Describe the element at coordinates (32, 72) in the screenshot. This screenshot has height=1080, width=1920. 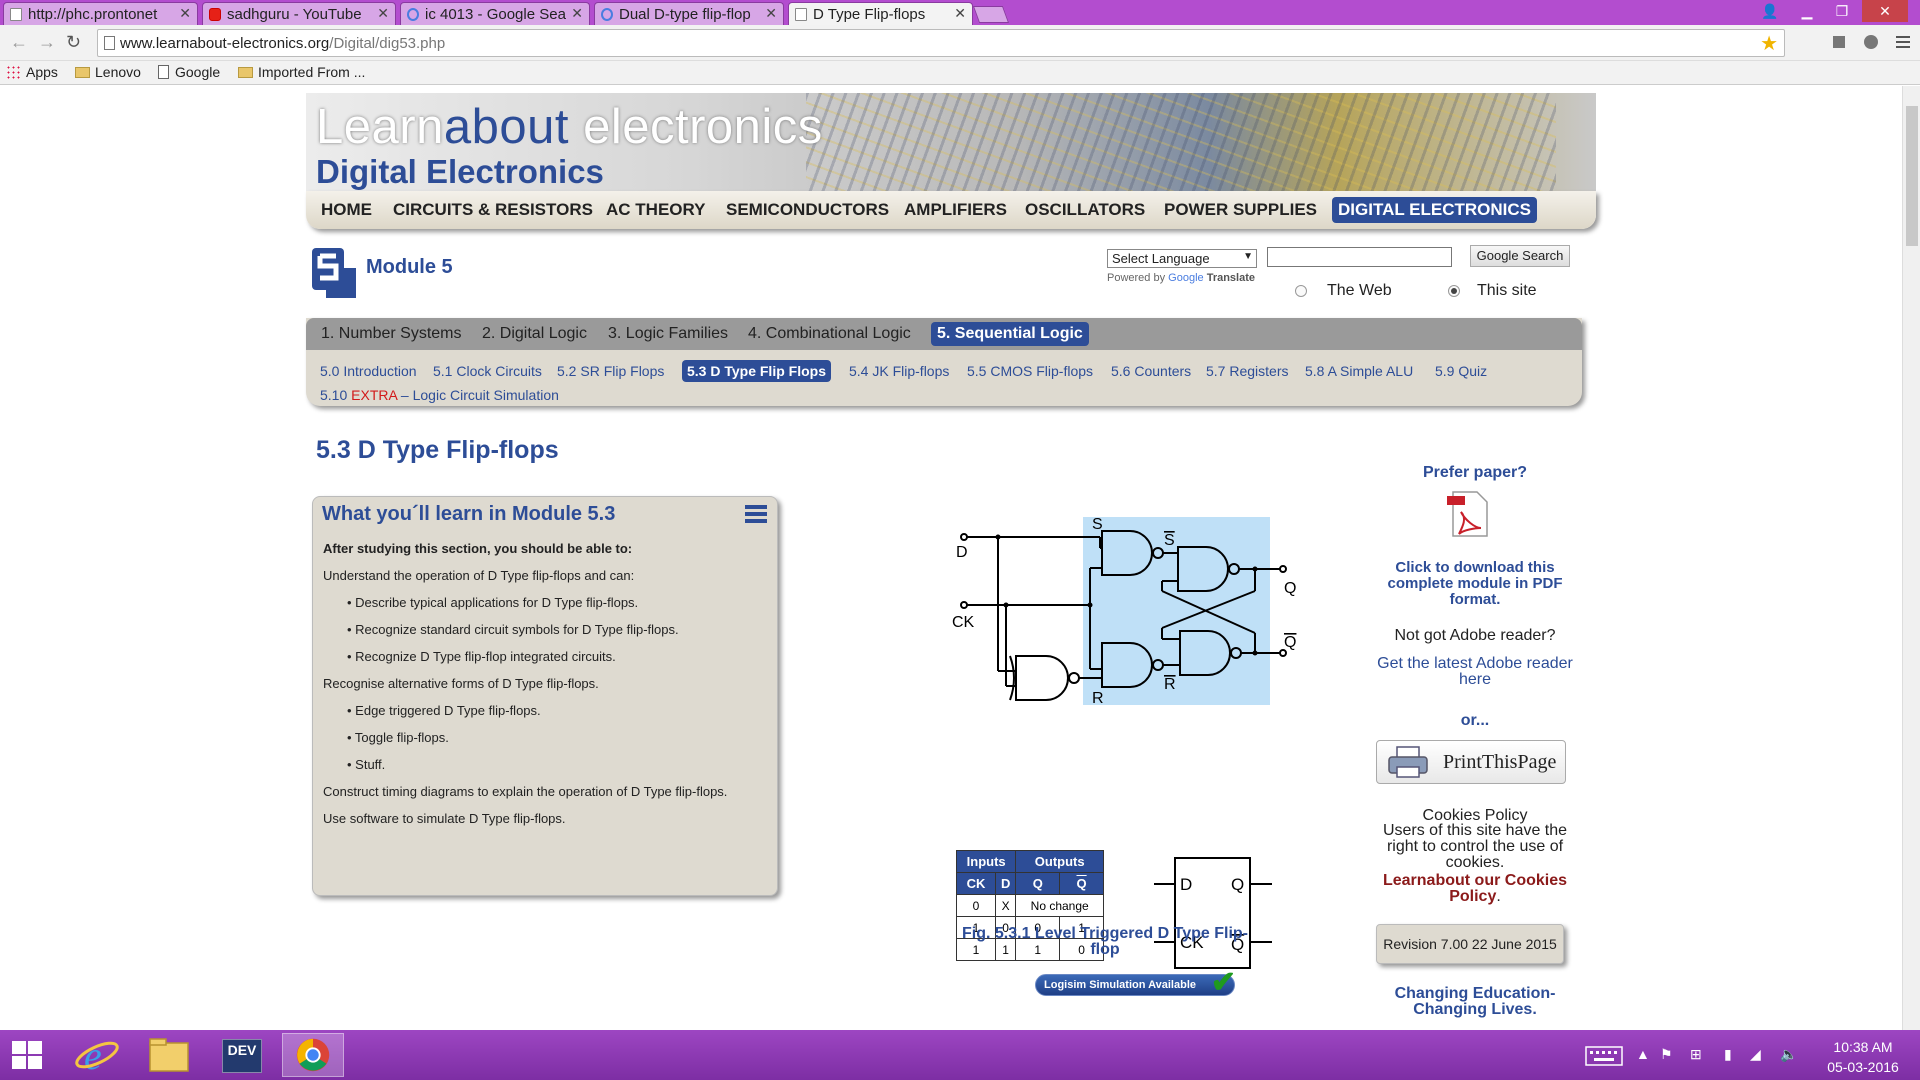
I see `bookmark-apps: Apps` at that location.